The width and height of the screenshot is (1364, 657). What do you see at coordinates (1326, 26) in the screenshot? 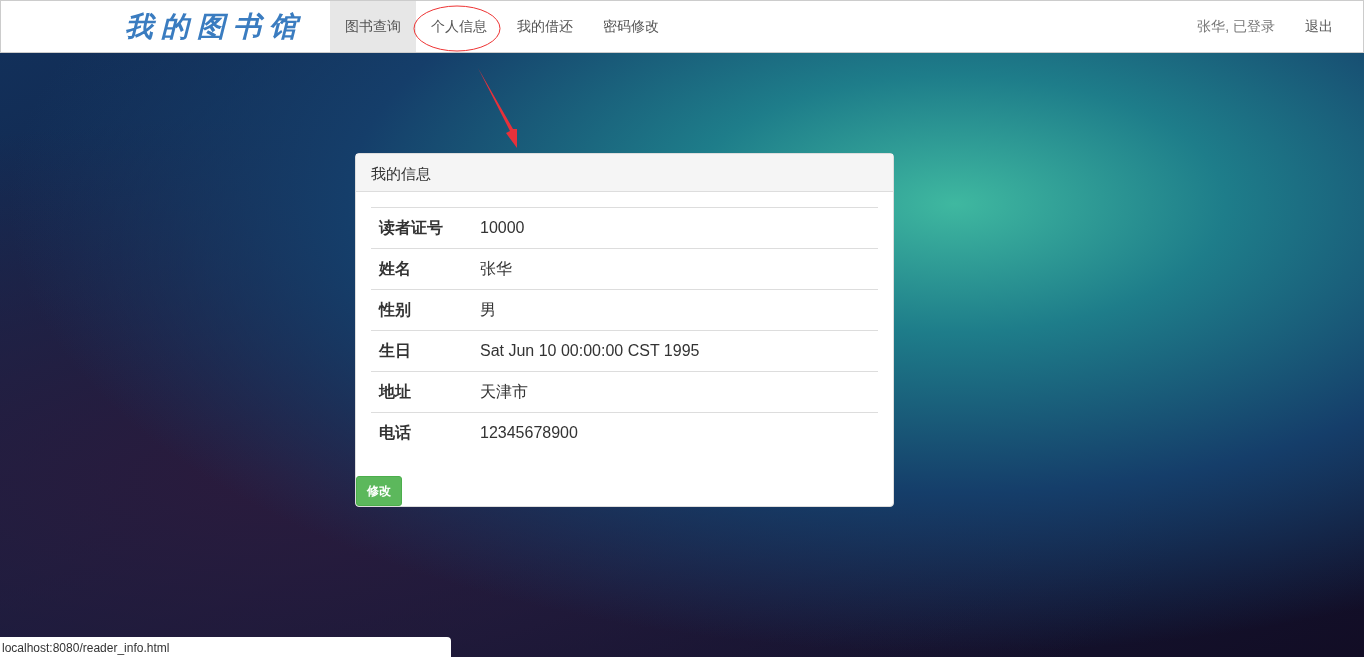
I see `logout-link: 退出` at bounding box center [1326, 26].